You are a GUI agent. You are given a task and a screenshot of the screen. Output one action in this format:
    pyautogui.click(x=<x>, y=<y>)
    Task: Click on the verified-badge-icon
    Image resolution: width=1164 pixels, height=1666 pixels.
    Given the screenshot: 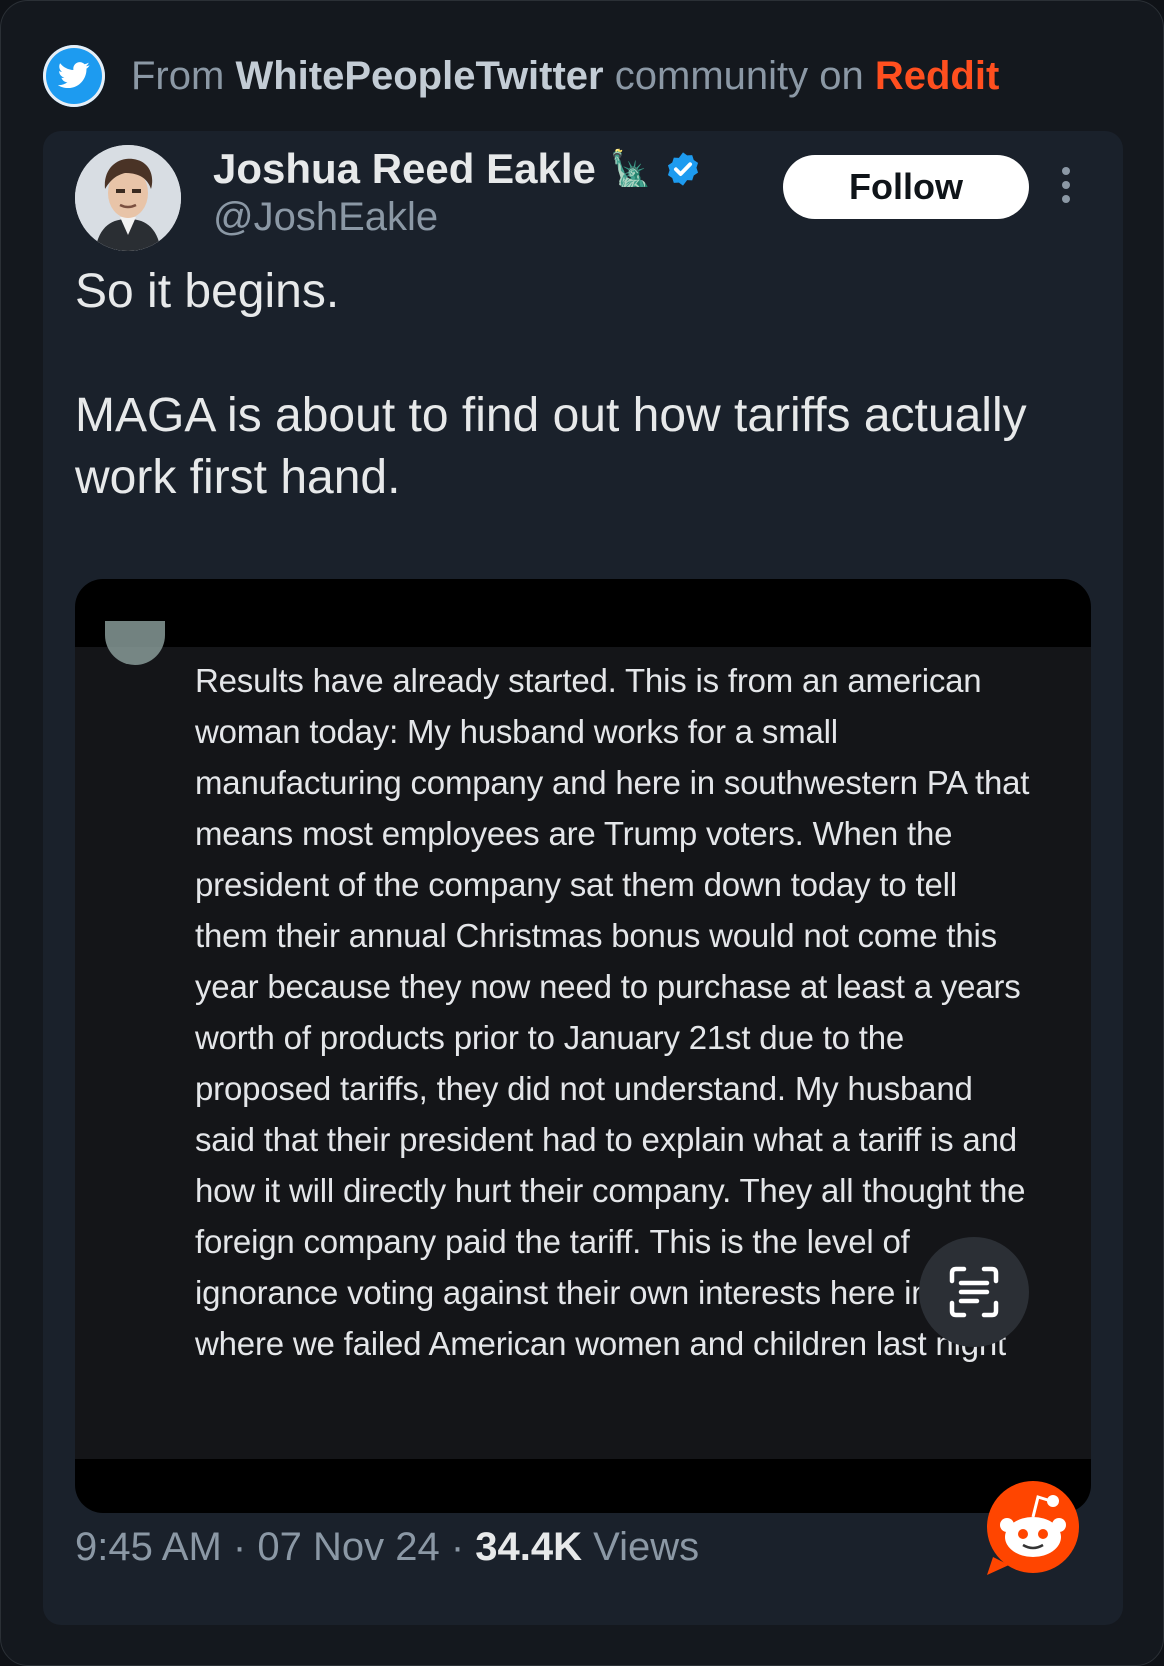 What is the action you would take?
    pyautogui.click(x=683, y=169)
    